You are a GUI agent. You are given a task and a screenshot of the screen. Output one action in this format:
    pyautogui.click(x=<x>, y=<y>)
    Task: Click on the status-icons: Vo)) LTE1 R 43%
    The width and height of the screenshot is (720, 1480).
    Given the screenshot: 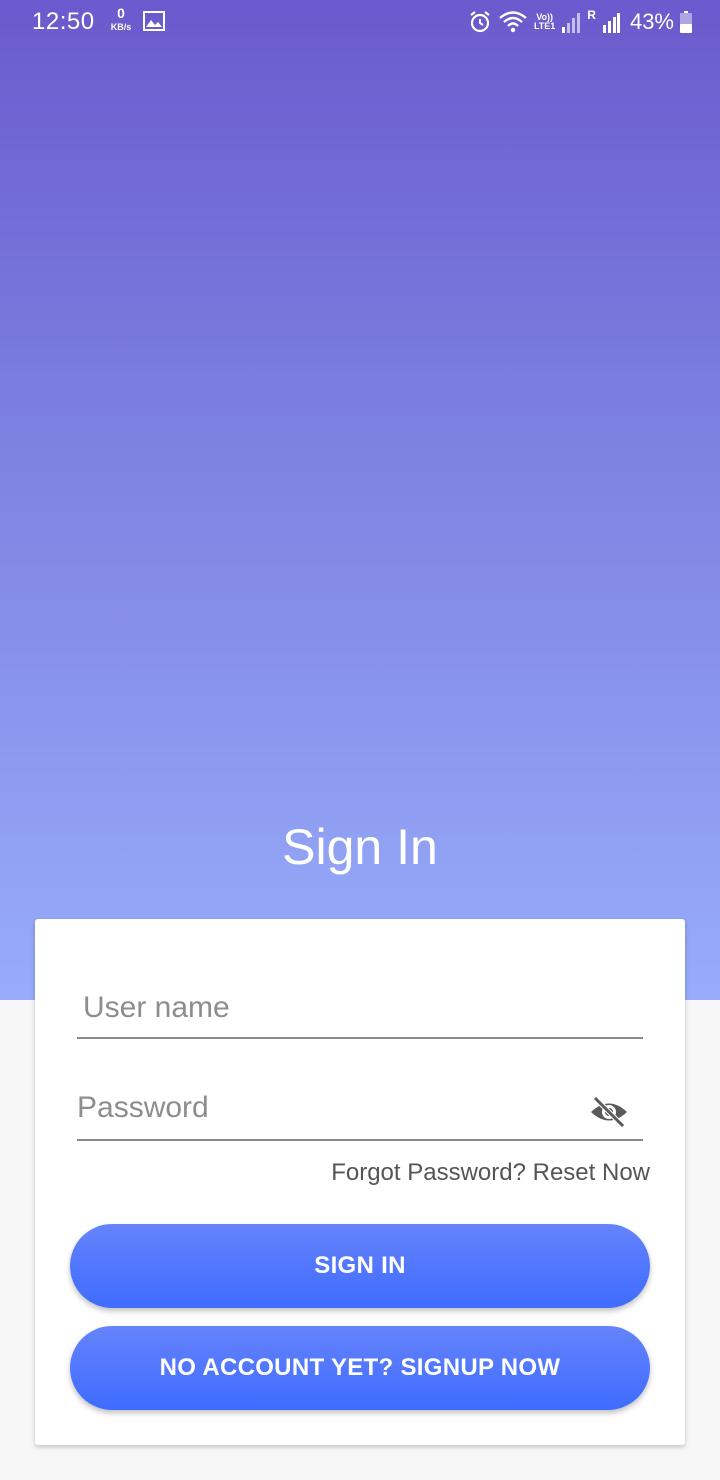 What is the action you would take?
    pyautogui.click(x=580, y=22)
    